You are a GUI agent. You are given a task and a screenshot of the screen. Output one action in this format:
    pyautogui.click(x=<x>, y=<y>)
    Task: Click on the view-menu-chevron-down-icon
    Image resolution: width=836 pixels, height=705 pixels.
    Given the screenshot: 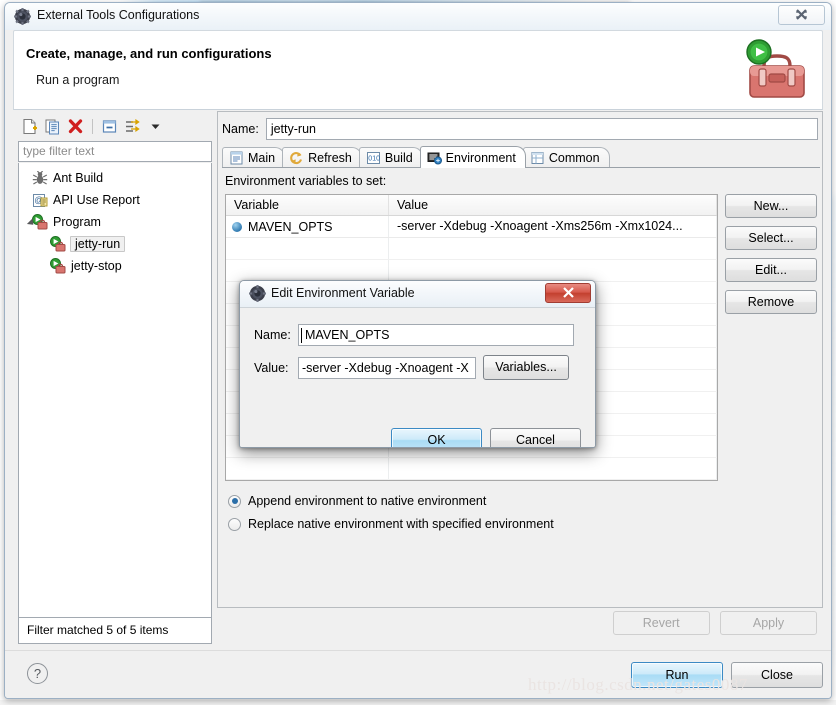 What is the action you would take?
    pyautogui.click(x=155, y=126)
    